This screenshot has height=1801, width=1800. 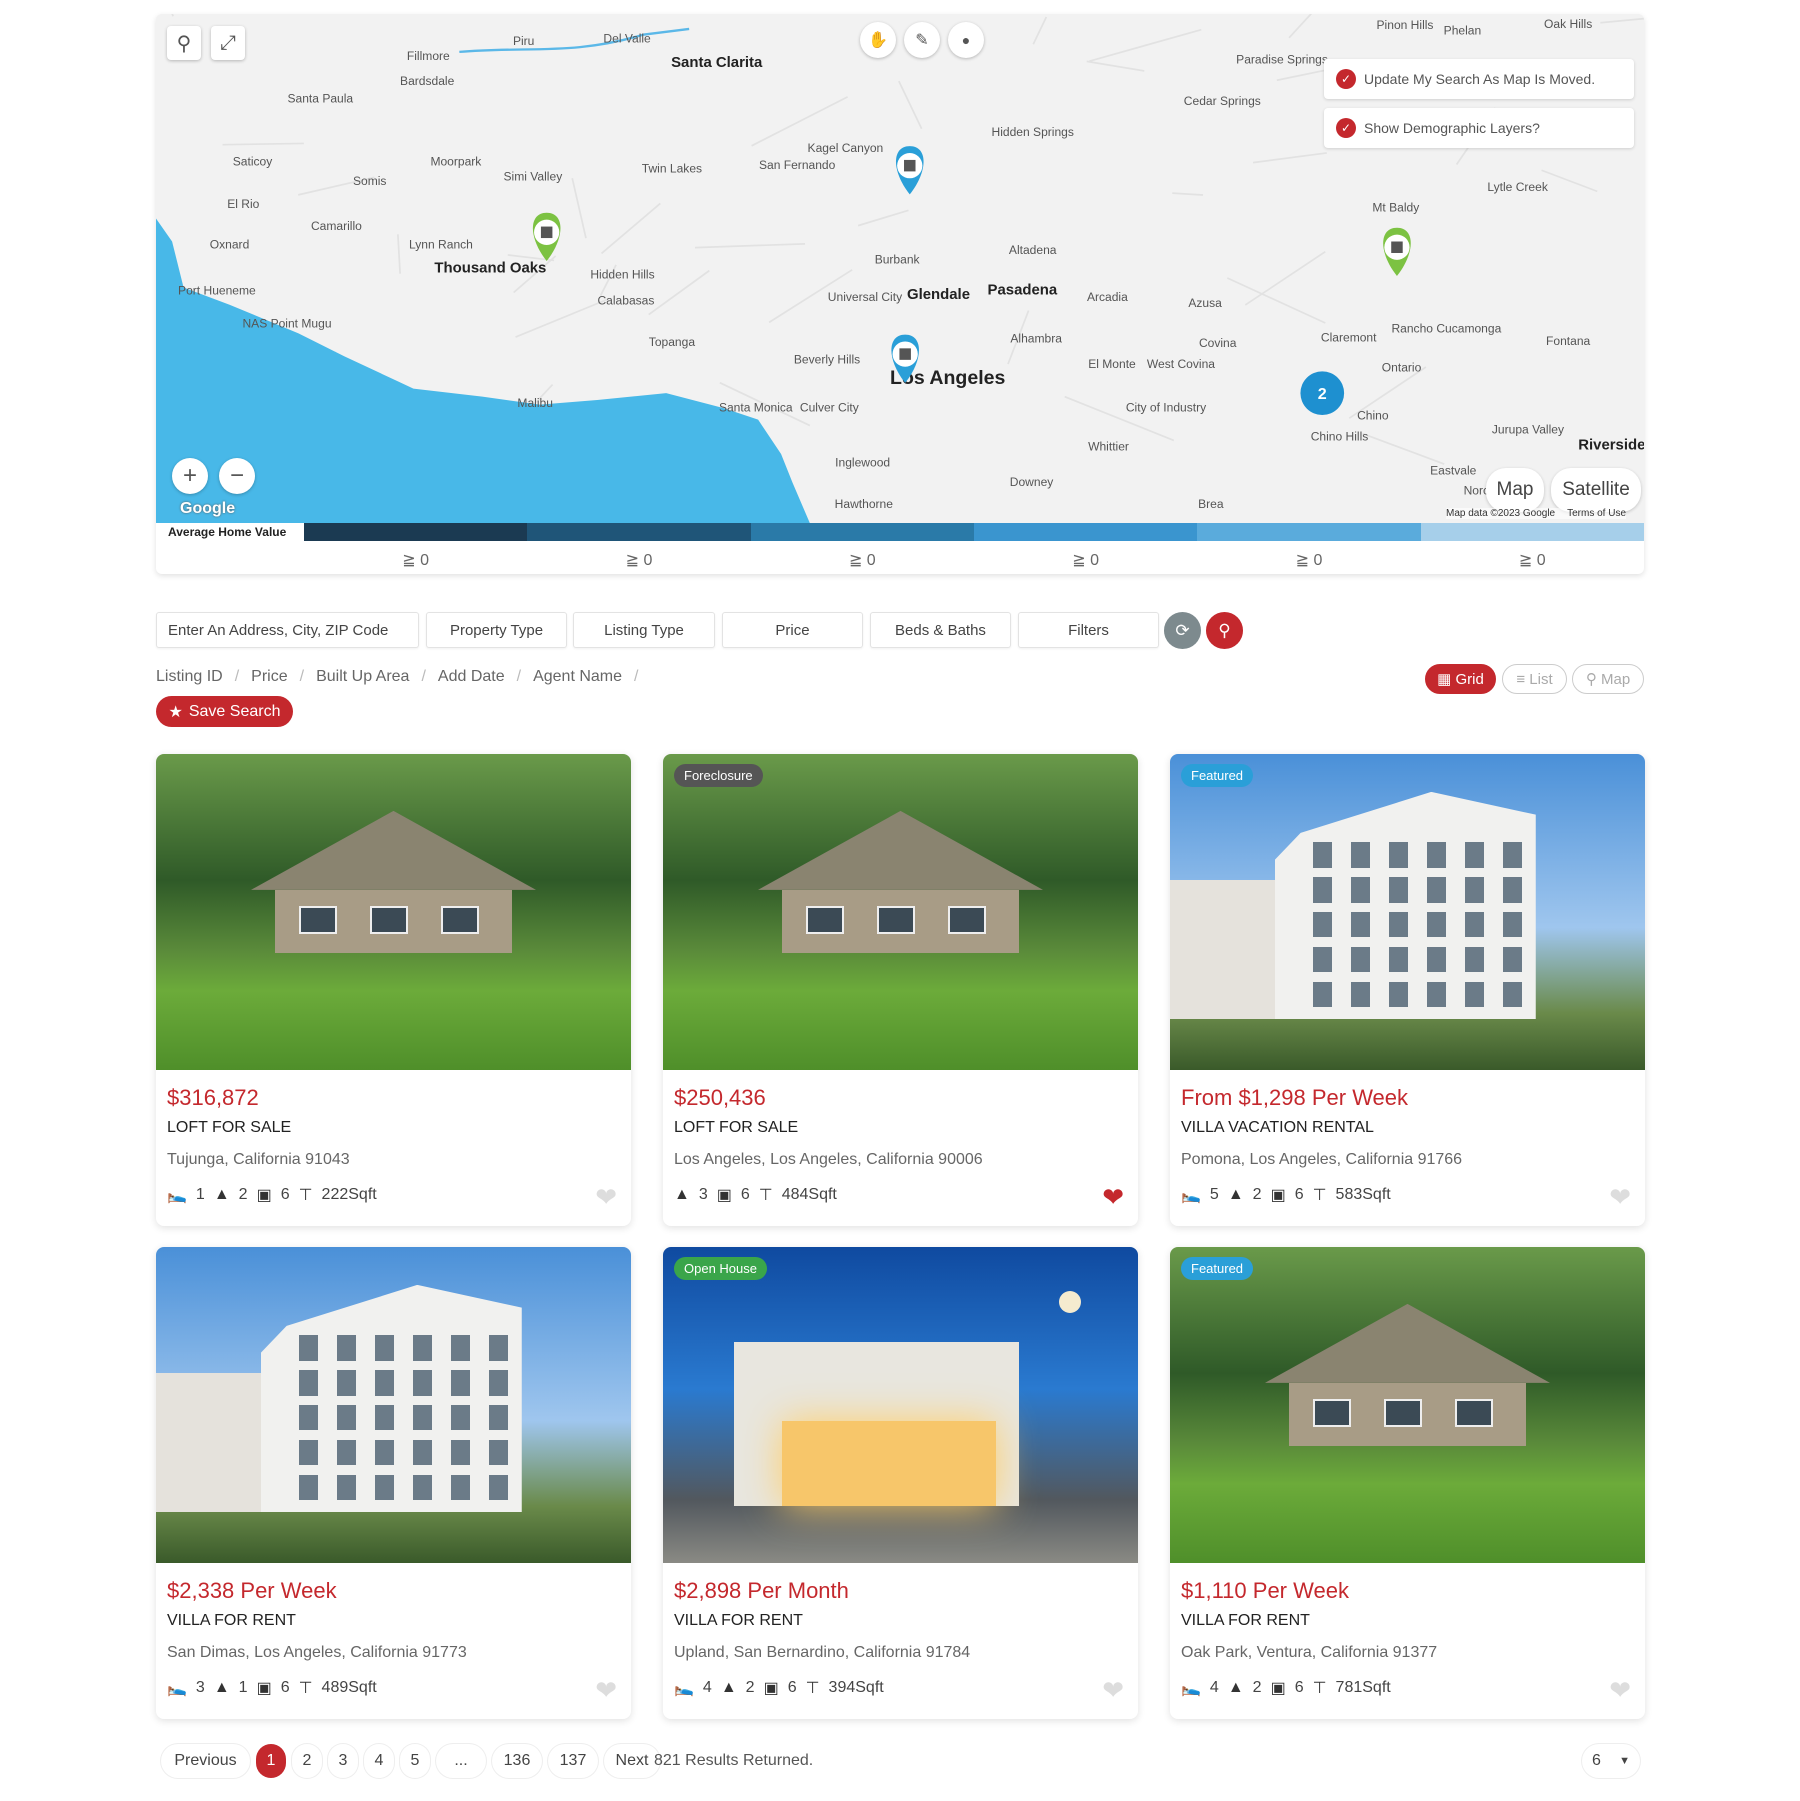 What do you see at coordinates (1224, 630) in the screenshot?
I see `search-button: ⚲` at bounding box center [1224, 630].